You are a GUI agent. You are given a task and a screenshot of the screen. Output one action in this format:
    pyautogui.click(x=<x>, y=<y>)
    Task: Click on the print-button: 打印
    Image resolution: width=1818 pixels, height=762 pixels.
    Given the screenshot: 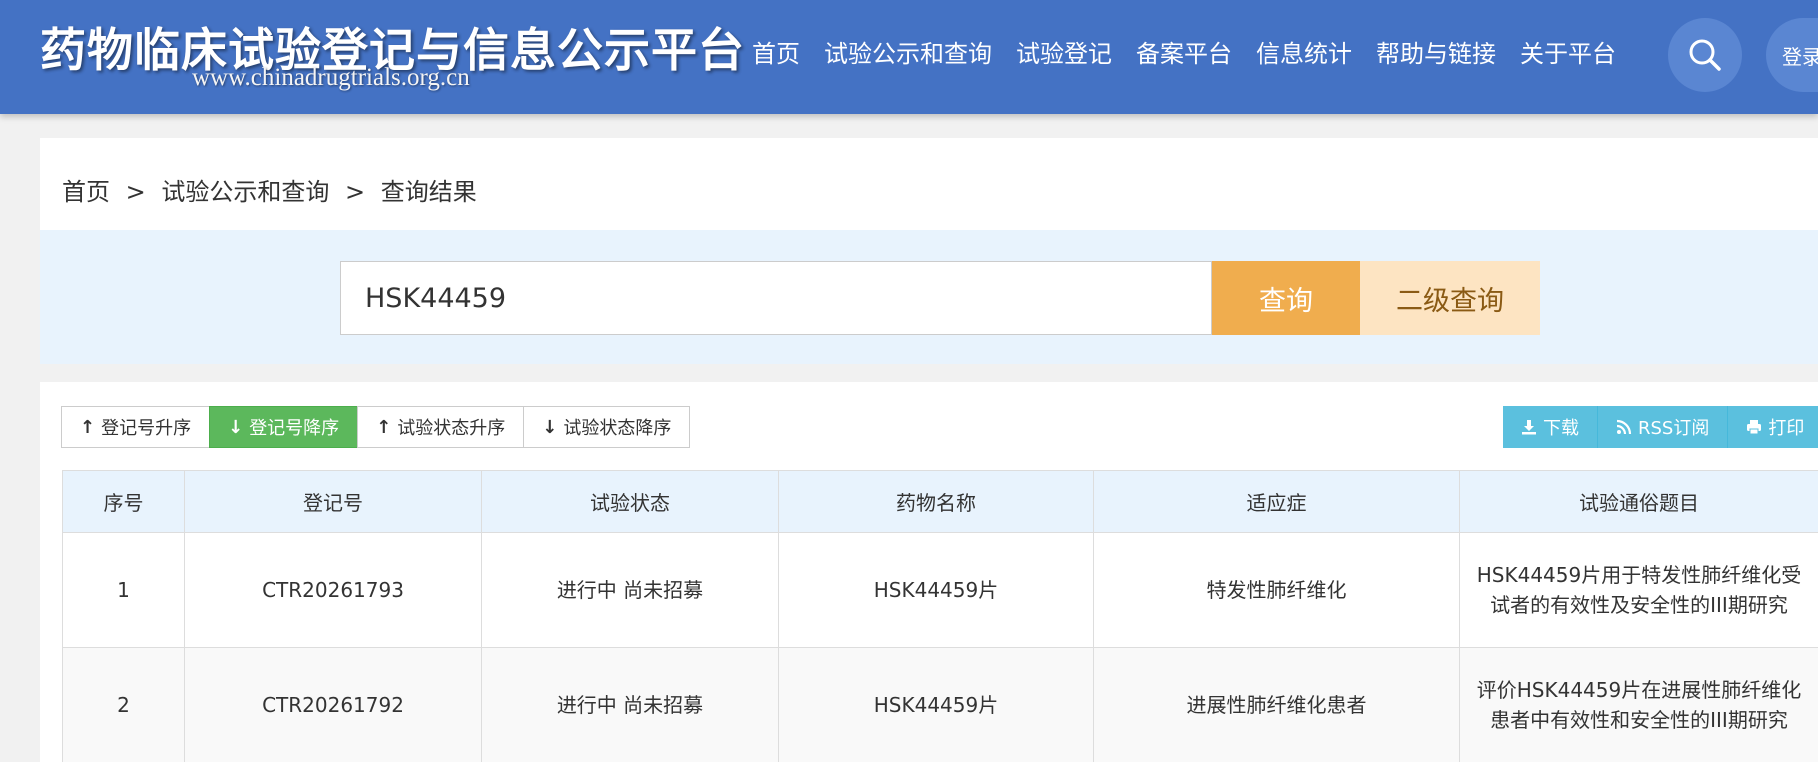 What is the action you would take?
    pyautogui.click(x=1773, y=427)
    